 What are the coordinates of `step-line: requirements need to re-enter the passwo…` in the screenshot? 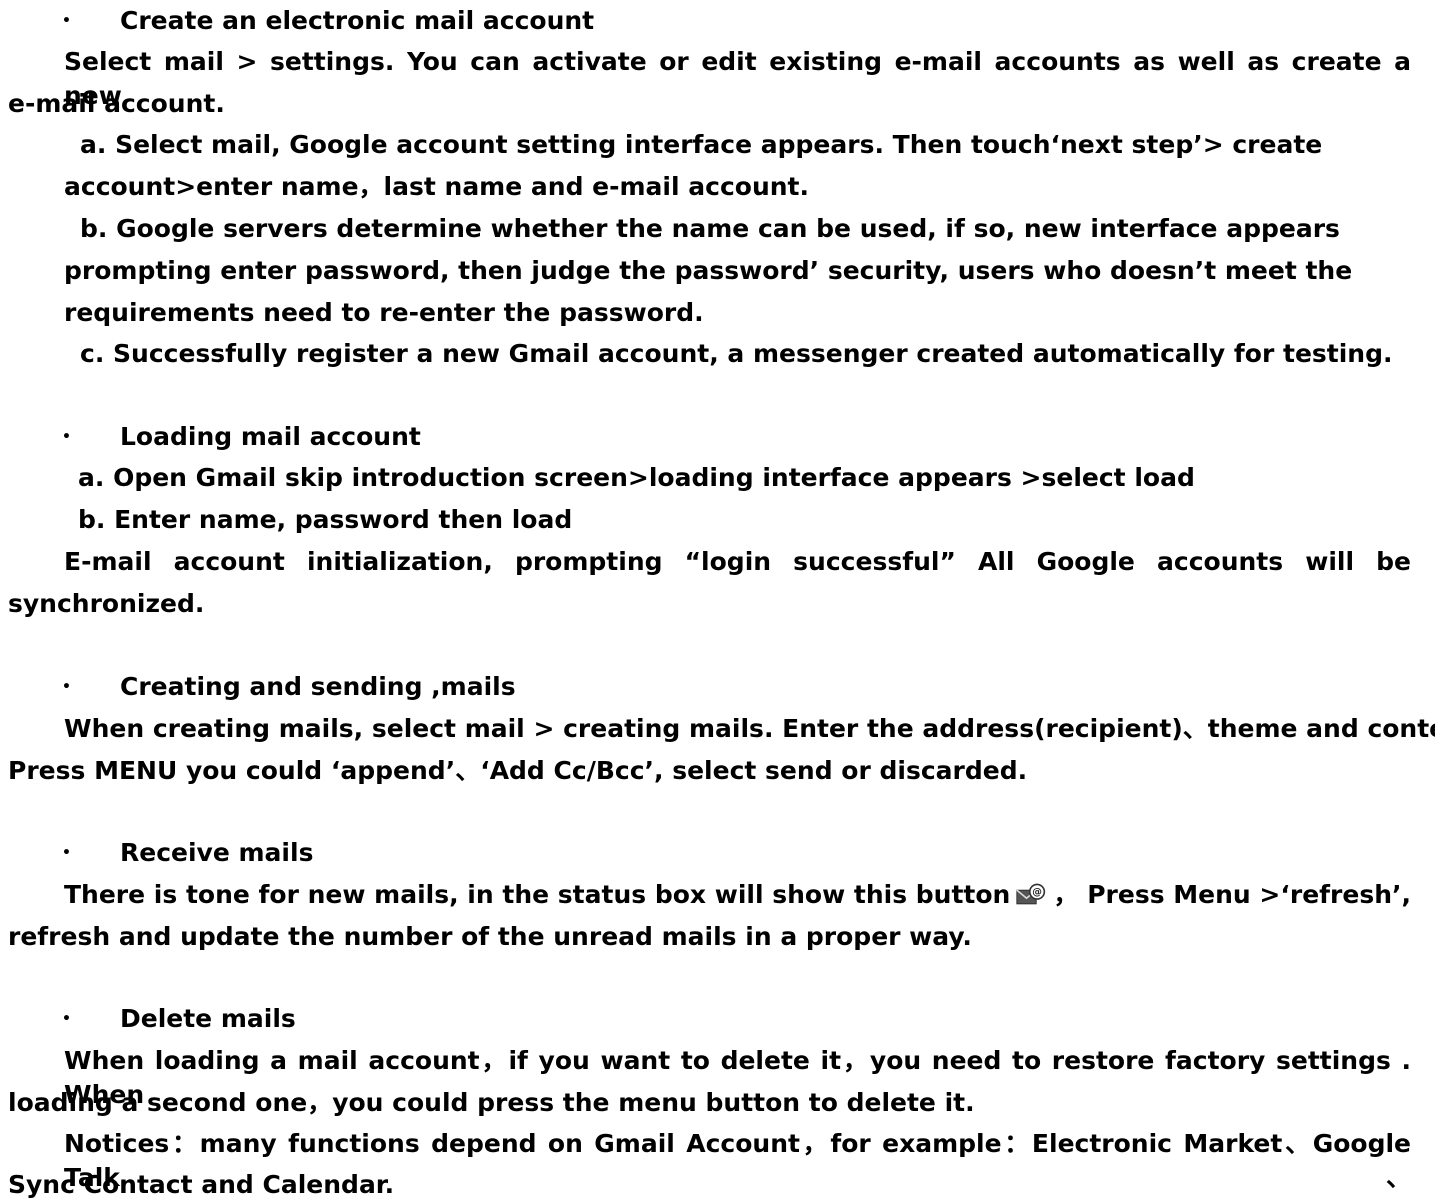 It's located at (384, 312).